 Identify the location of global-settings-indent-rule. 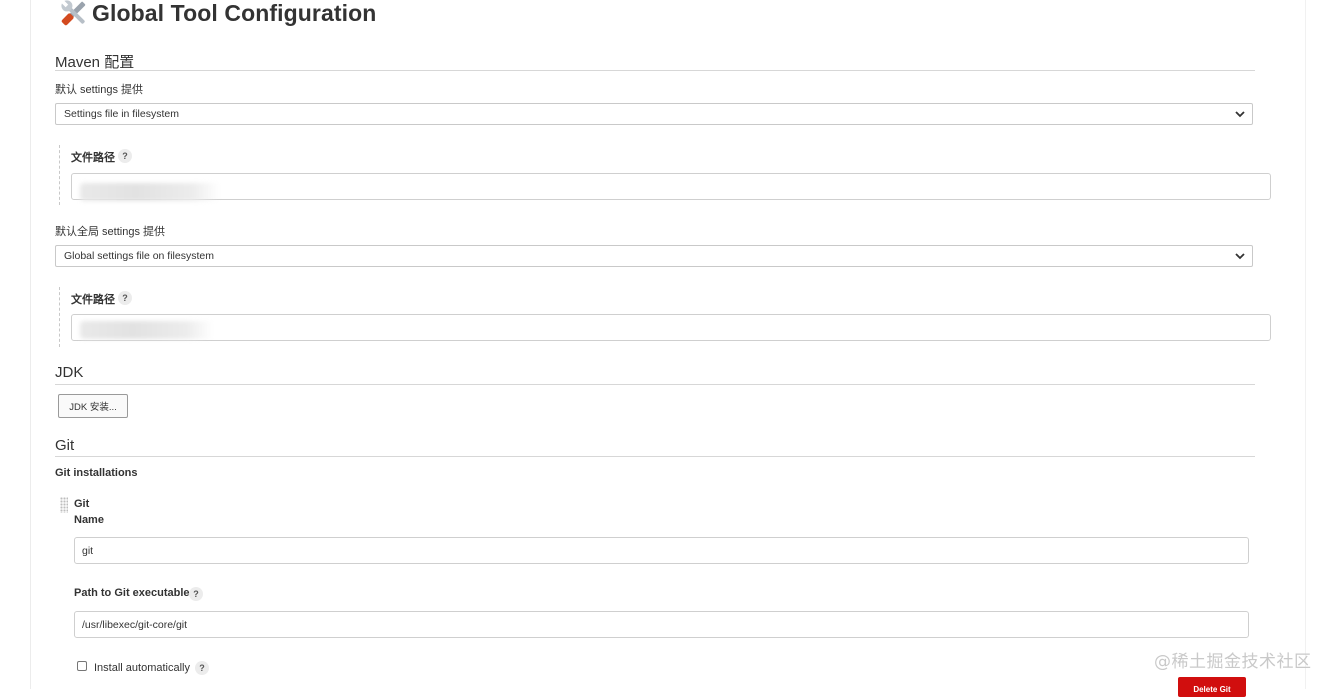
(59, 317).